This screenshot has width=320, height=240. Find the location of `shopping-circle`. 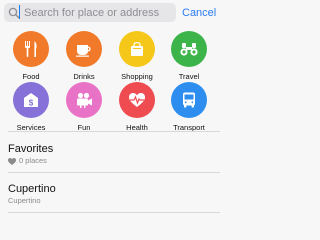

shopping-circle is located at coordinates (137, 49).